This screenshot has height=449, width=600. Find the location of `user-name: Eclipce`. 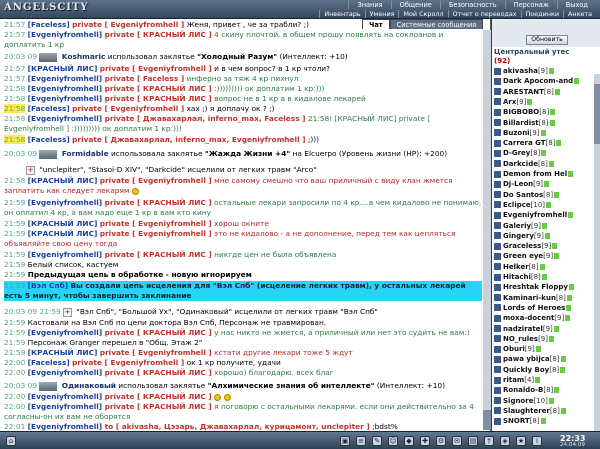

user-name: Eclipce is located at coordinates (517, 205).